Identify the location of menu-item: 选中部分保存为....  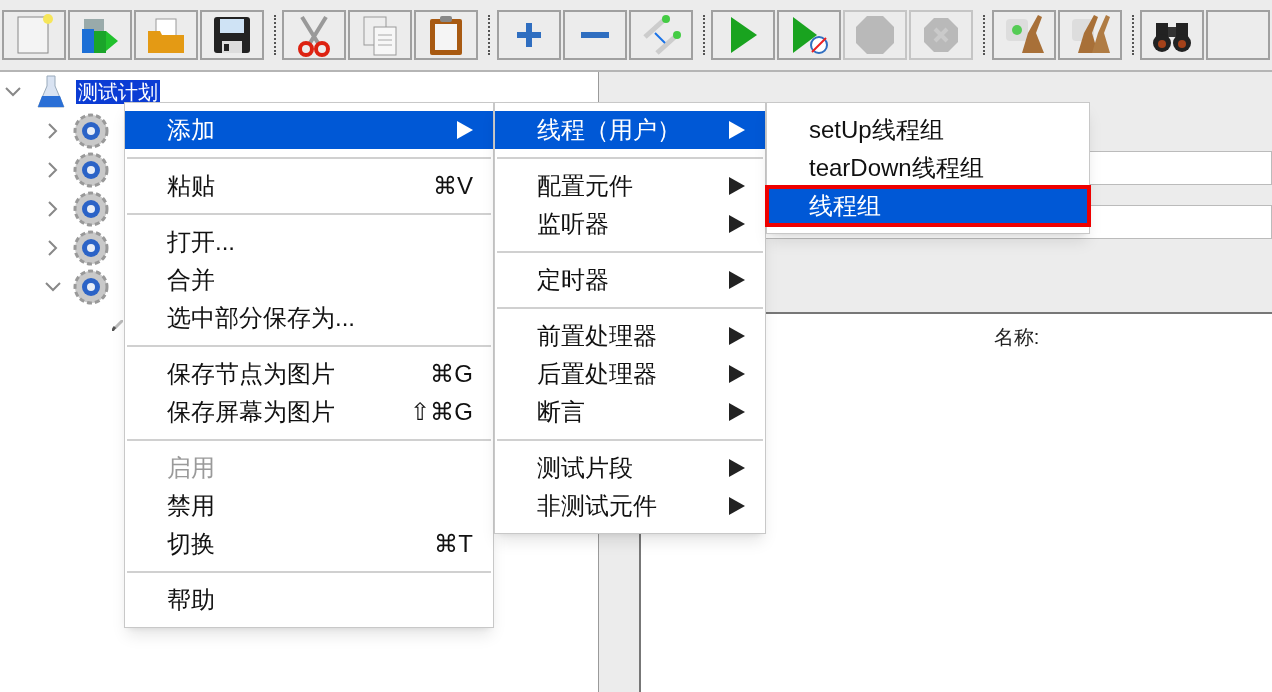
(309, 318).